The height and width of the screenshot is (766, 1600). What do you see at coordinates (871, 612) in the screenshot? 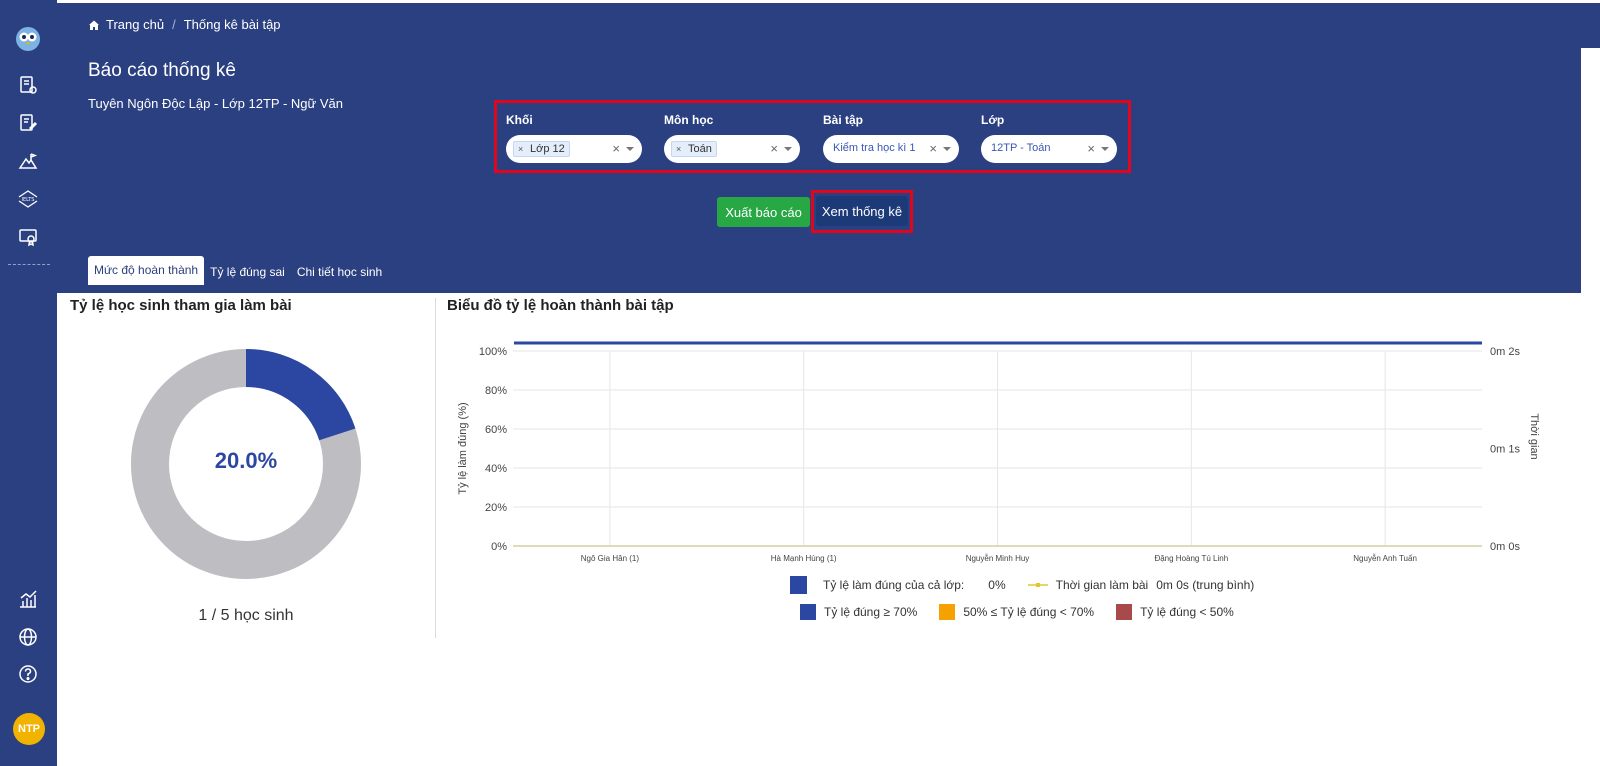
I see `legend-band-high-label: Tỷ lệ đúng ≥ 70%` at bounding box center [871, 612].